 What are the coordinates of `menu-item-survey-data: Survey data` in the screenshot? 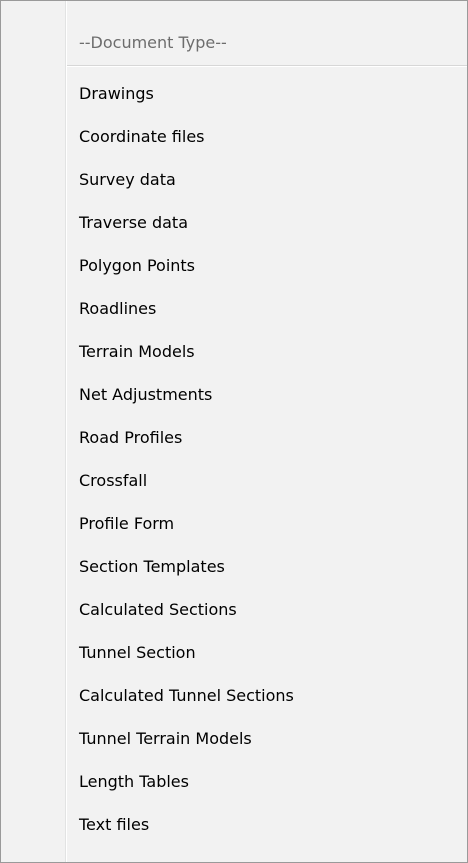 It's located at (267, 179).